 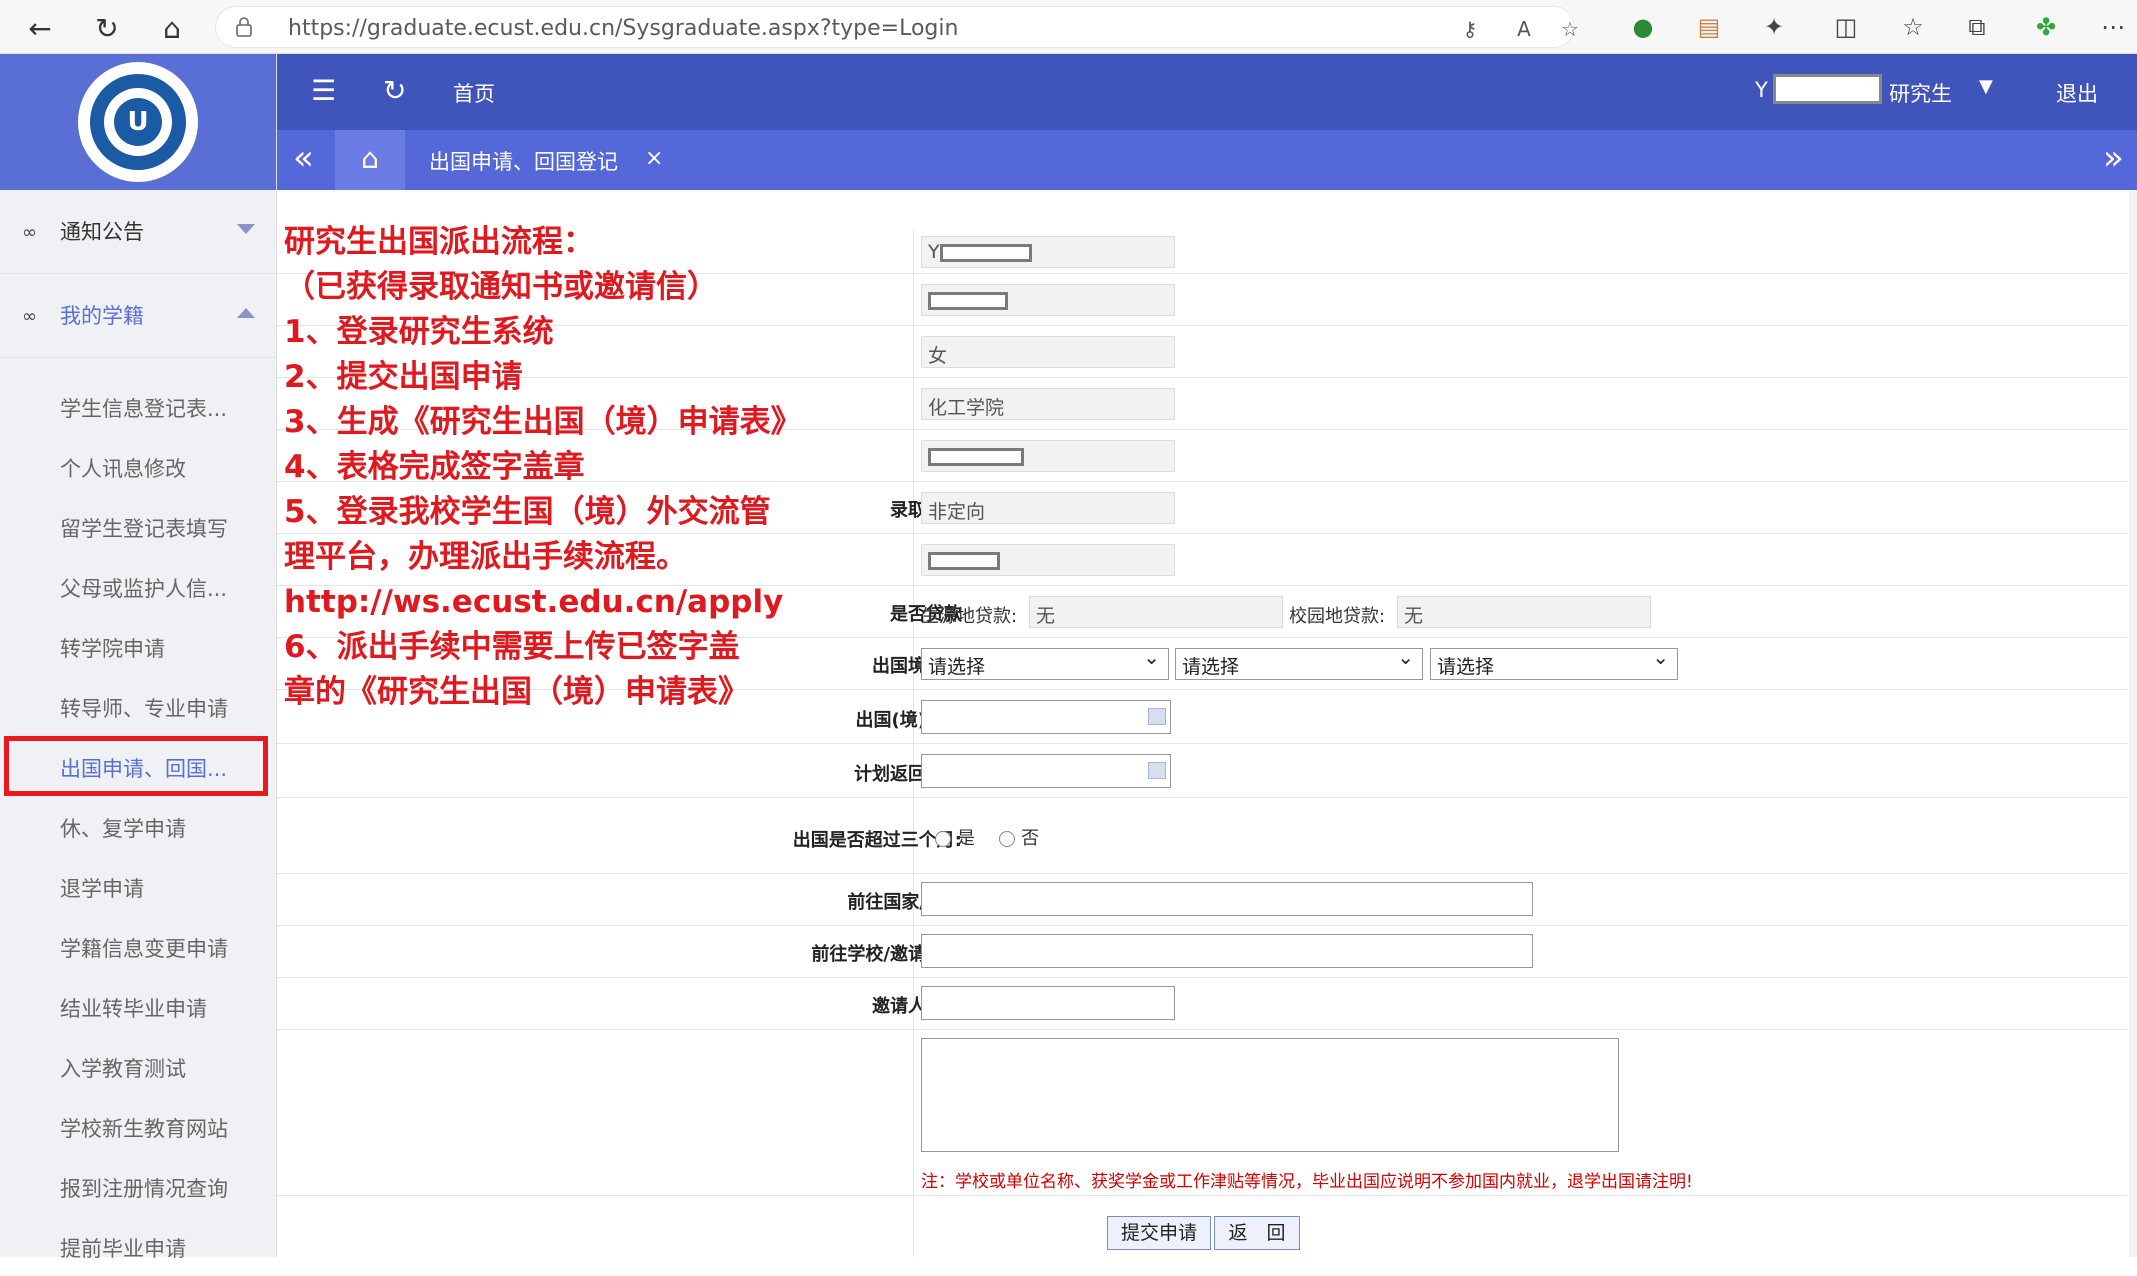 What do you see at coordinates (1019, 837) in the screenshot?
I see `radio-no-option: 否` at bounding box center [1019, 837].